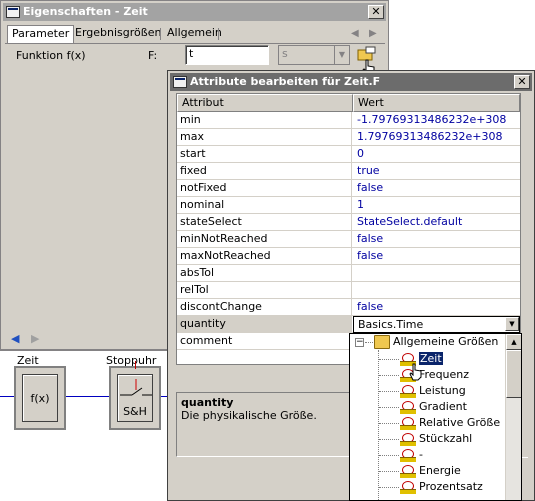 This screenshot has width=535, height=501. What do you see at coordinates (436, 324) in the screenshot?
I see `attribute-value: Basics.Time` at bounding box center [436, 324].